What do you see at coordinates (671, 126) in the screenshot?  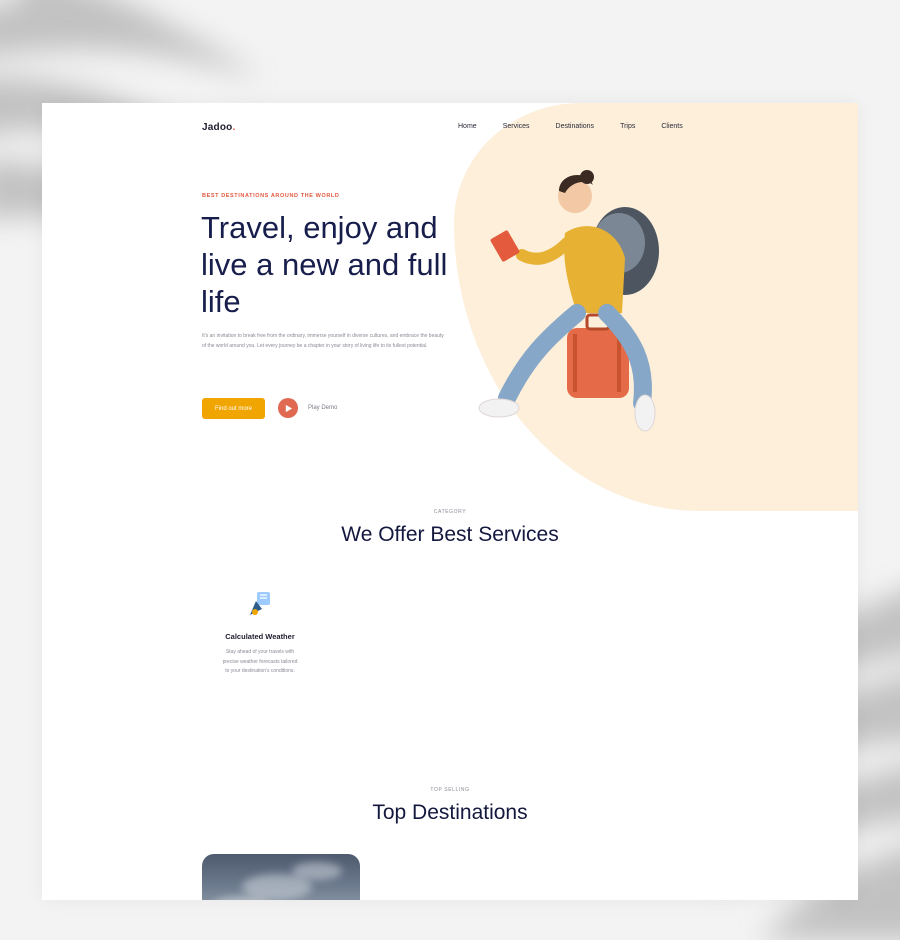 I see `nav-clients: Clients` at bounding box center [671, 126].